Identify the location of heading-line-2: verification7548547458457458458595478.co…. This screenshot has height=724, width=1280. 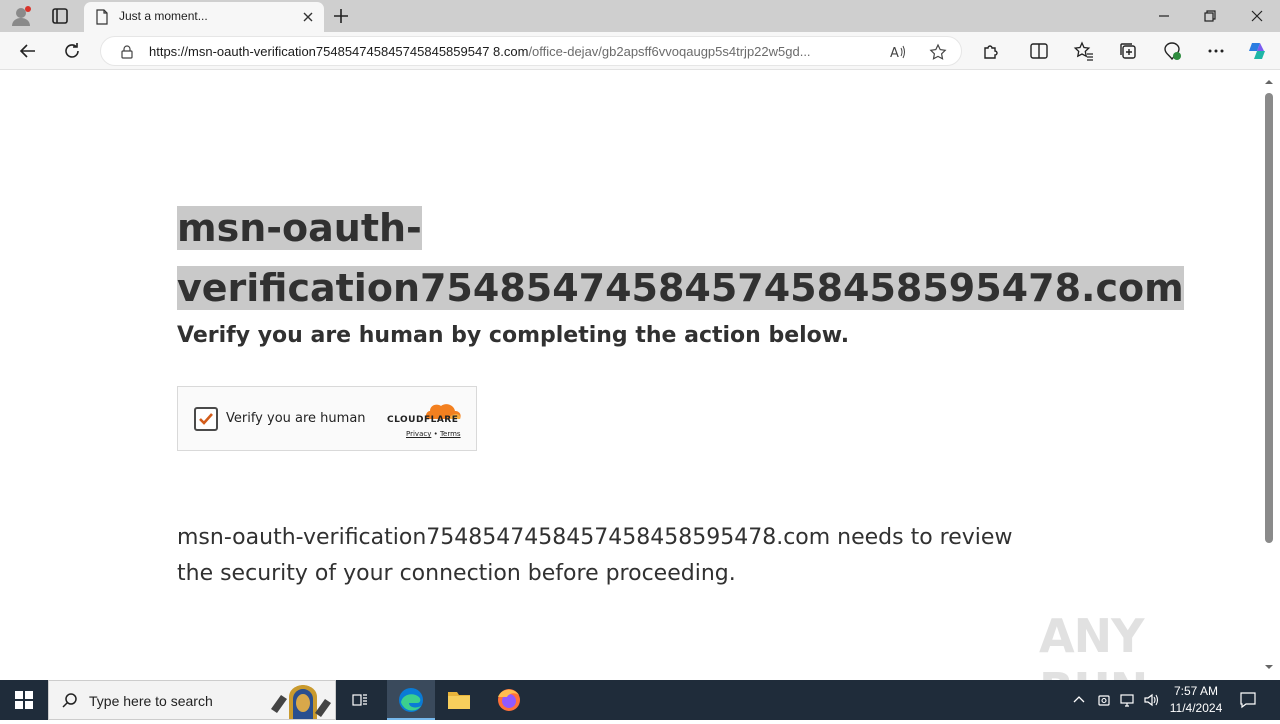
(680, 288).